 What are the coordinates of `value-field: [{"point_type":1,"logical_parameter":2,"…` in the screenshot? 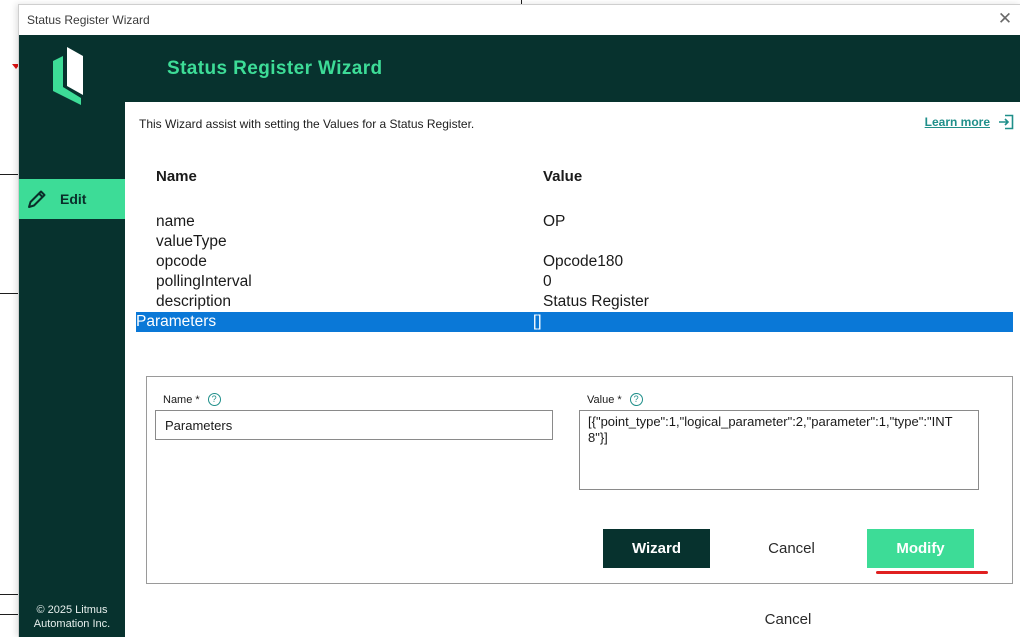 It's located at (779, 450).